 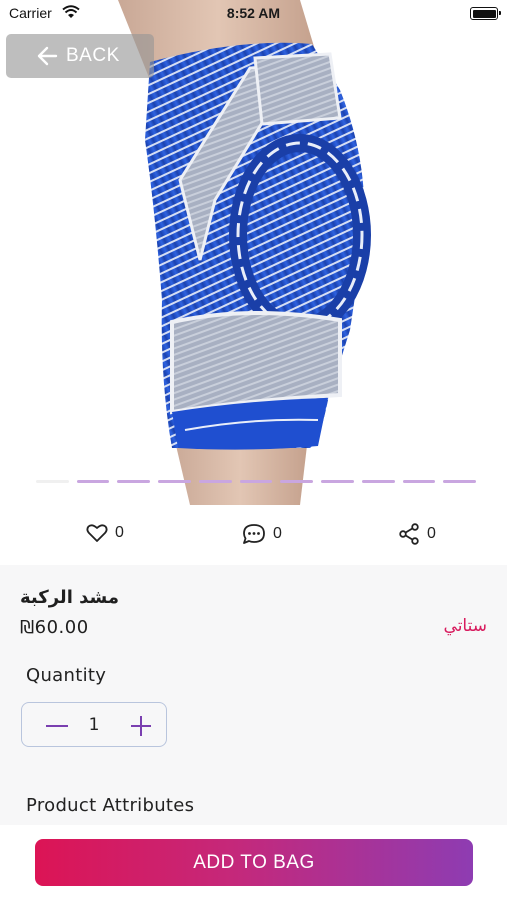 I want to click on seller-link: ستاتي, so click(x=465, y=626).